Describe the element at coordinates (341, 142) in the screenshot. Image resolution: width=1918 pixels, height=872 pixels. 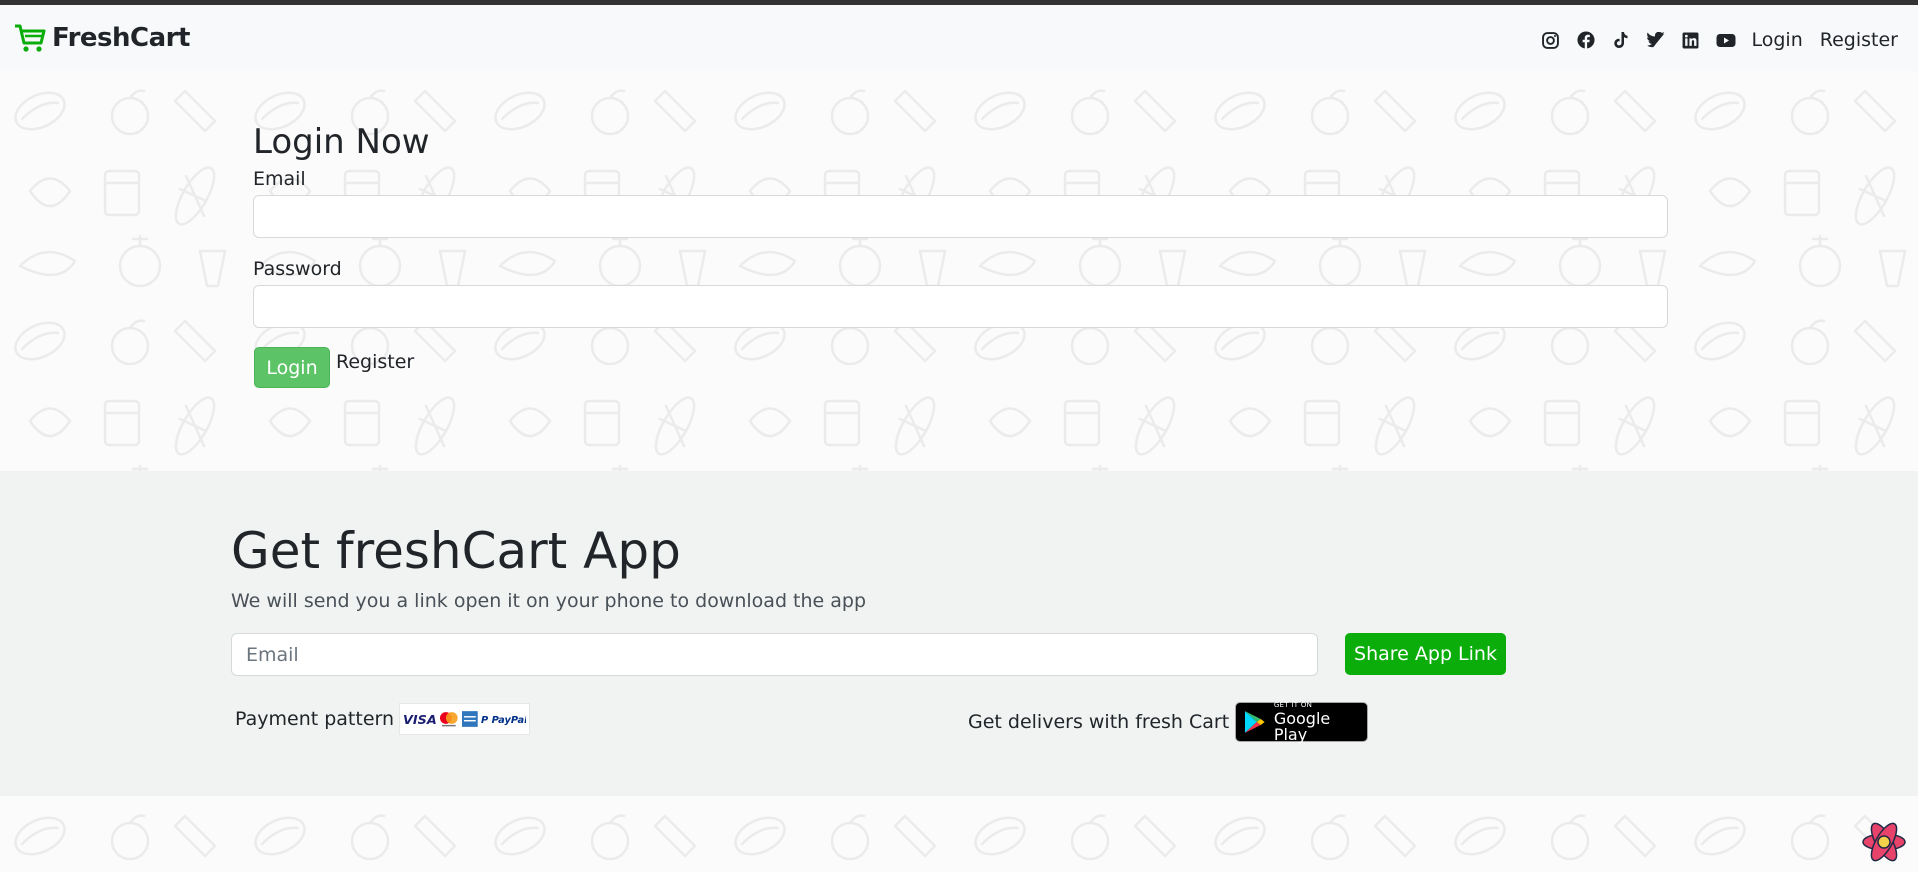
I see `login-title: Login Now` at that location.